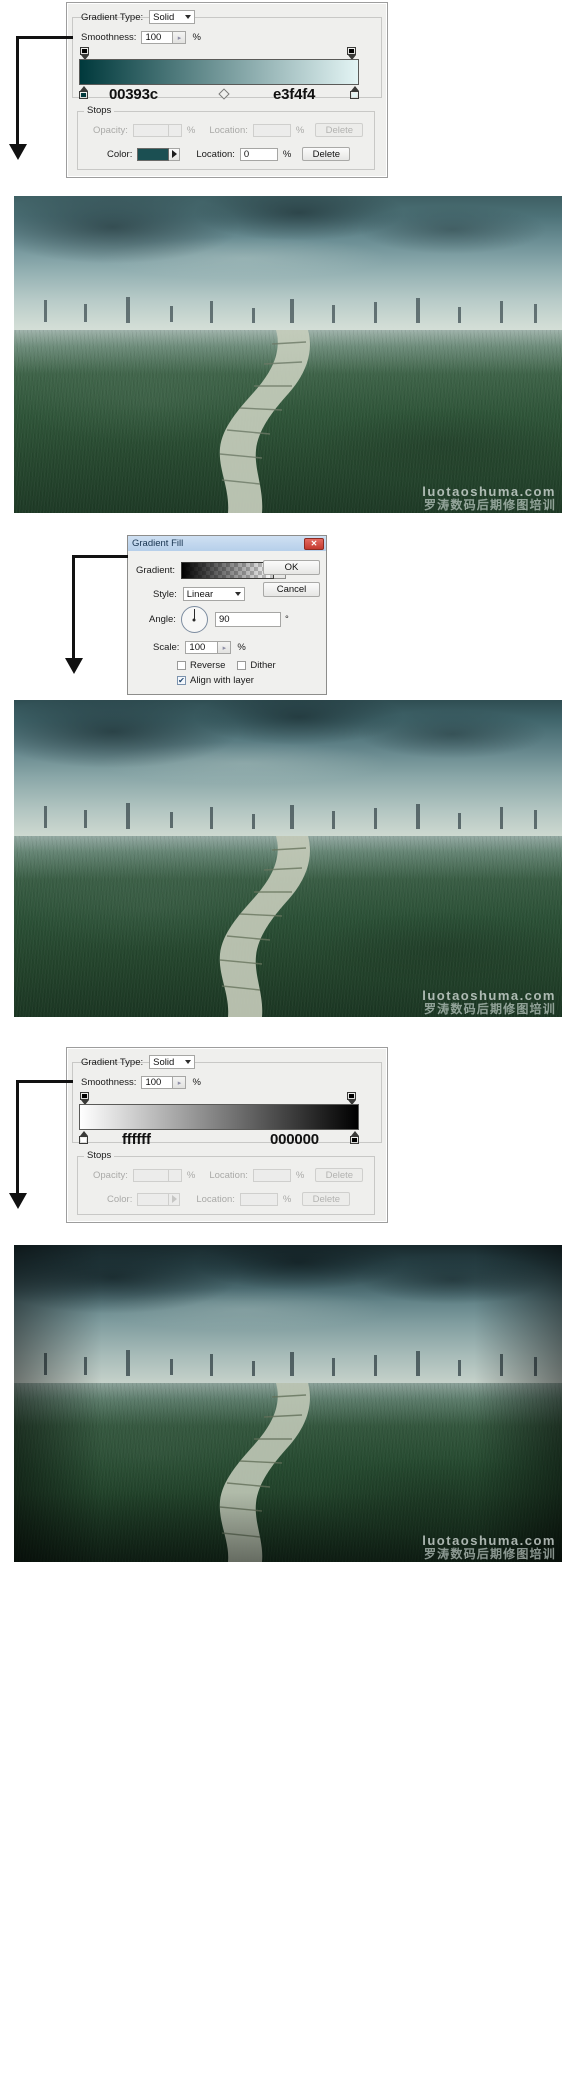  I want to click on delete-color-stop-button: Delete, so click(326, 154).